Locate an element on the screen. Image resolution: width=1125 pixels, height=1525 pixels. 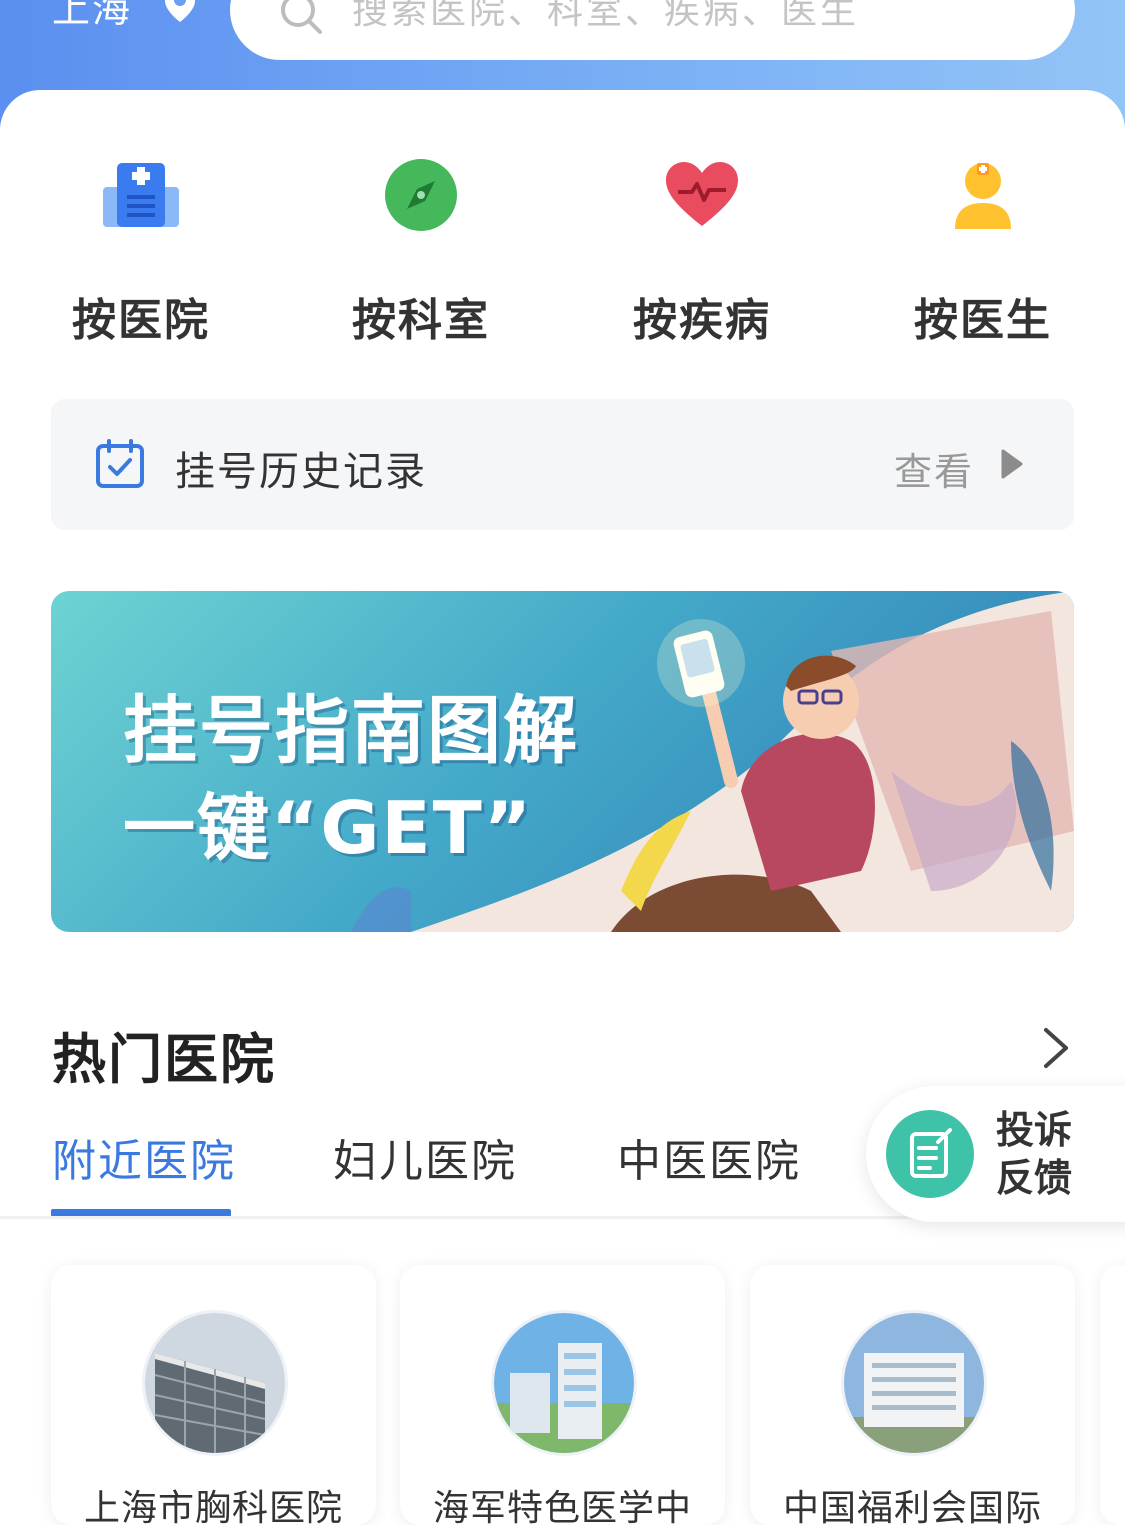
search-icon is located at coordinates (301, 17).